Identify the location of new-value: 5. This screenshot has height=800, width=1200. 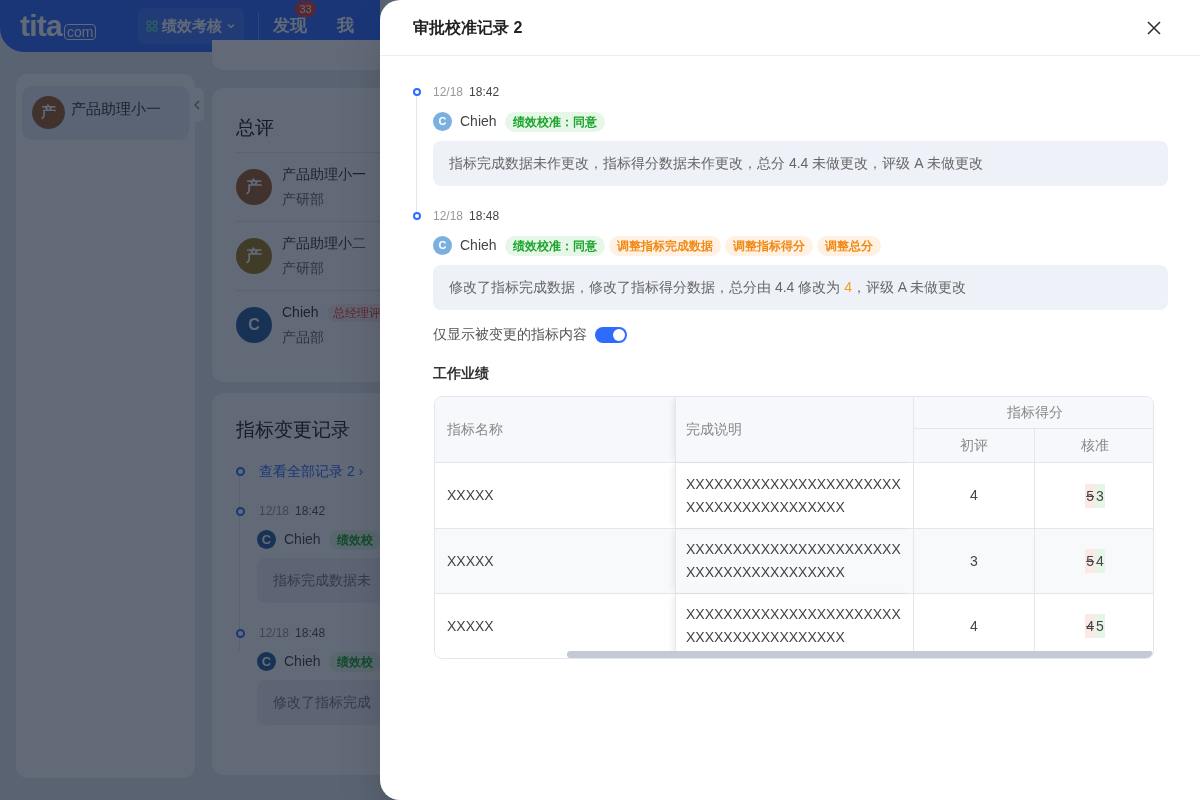
(1100, 626).